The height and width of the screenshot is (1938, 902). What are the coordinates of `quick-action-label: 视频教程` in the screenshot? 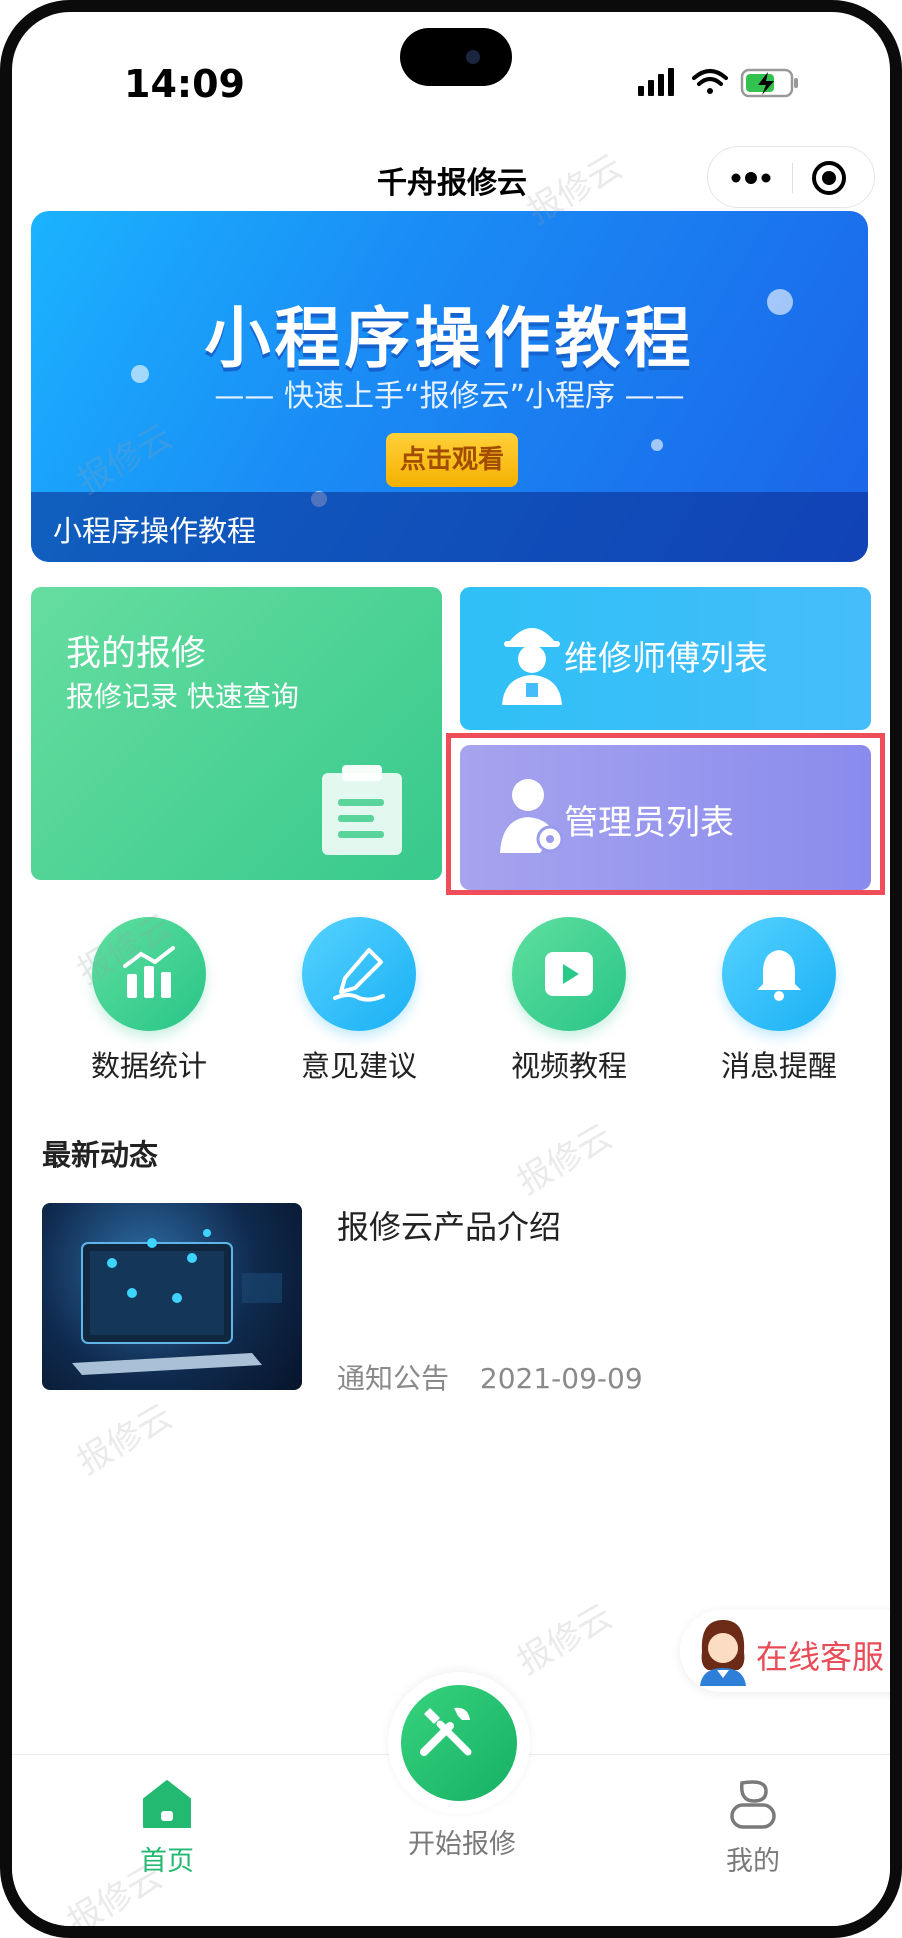 It's located at (568, 1066).